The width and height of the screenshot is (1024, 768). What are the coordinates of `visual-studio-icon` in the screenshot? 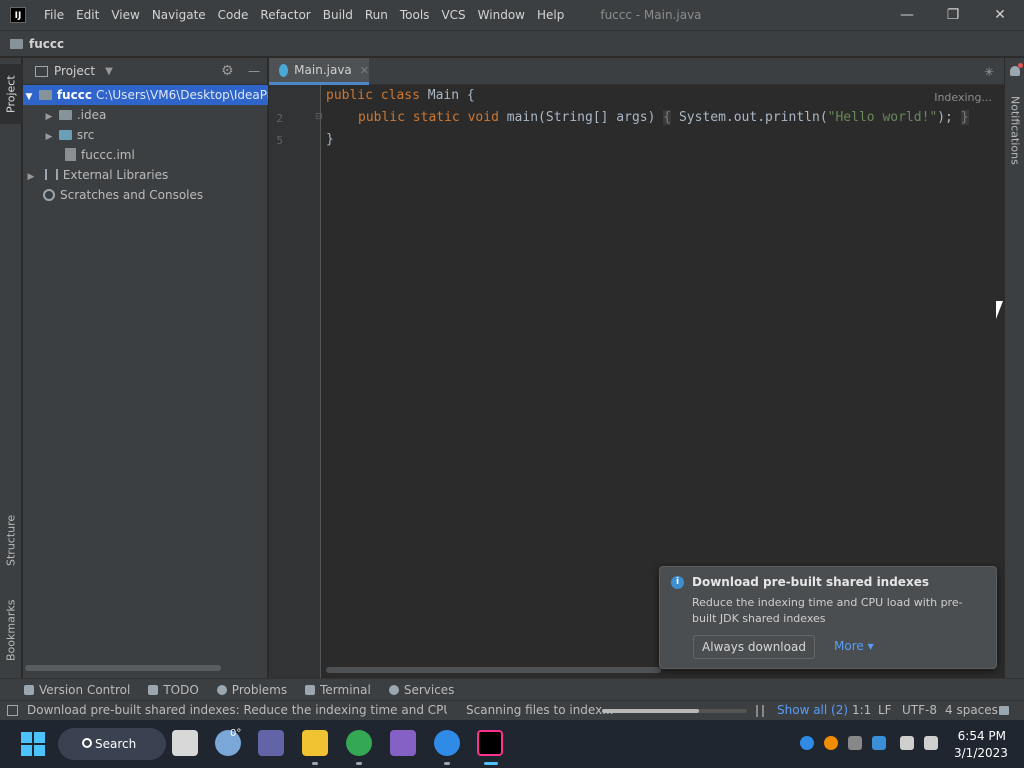 It's located at (403, 743).